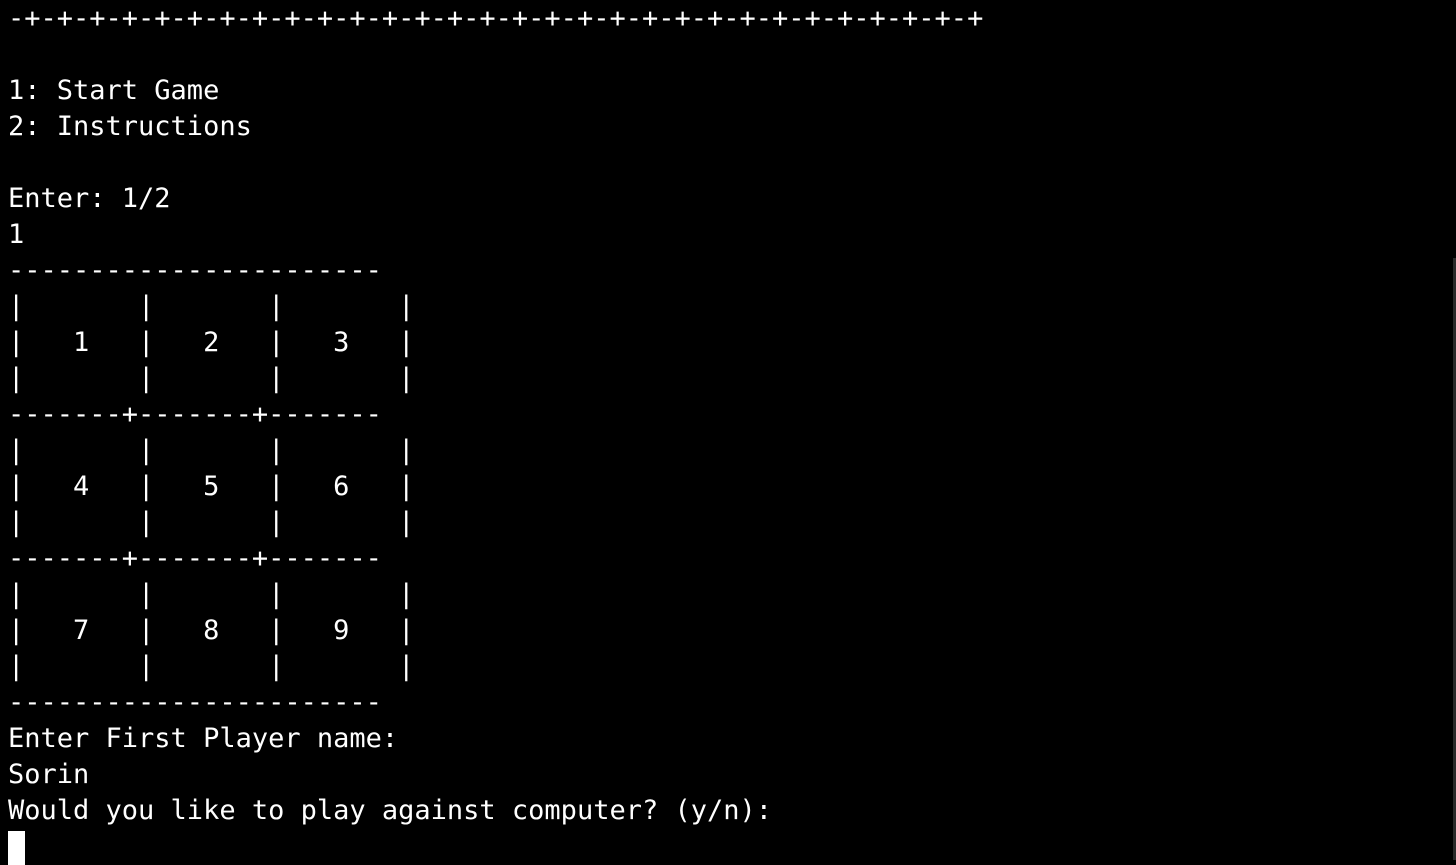  I want to click on board-row-2-top: | | | |, so click(211, 450).